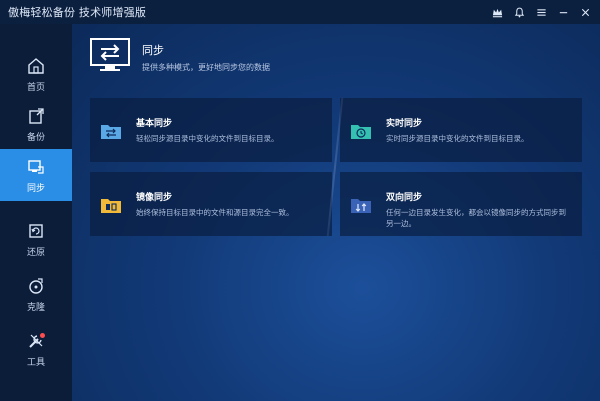  What do you see at coordinates (207, 138) in the screenshot?
I see `card-description: 轻松同步源目录中变化的文件到目标目录。` at bounding box center [207, 138].